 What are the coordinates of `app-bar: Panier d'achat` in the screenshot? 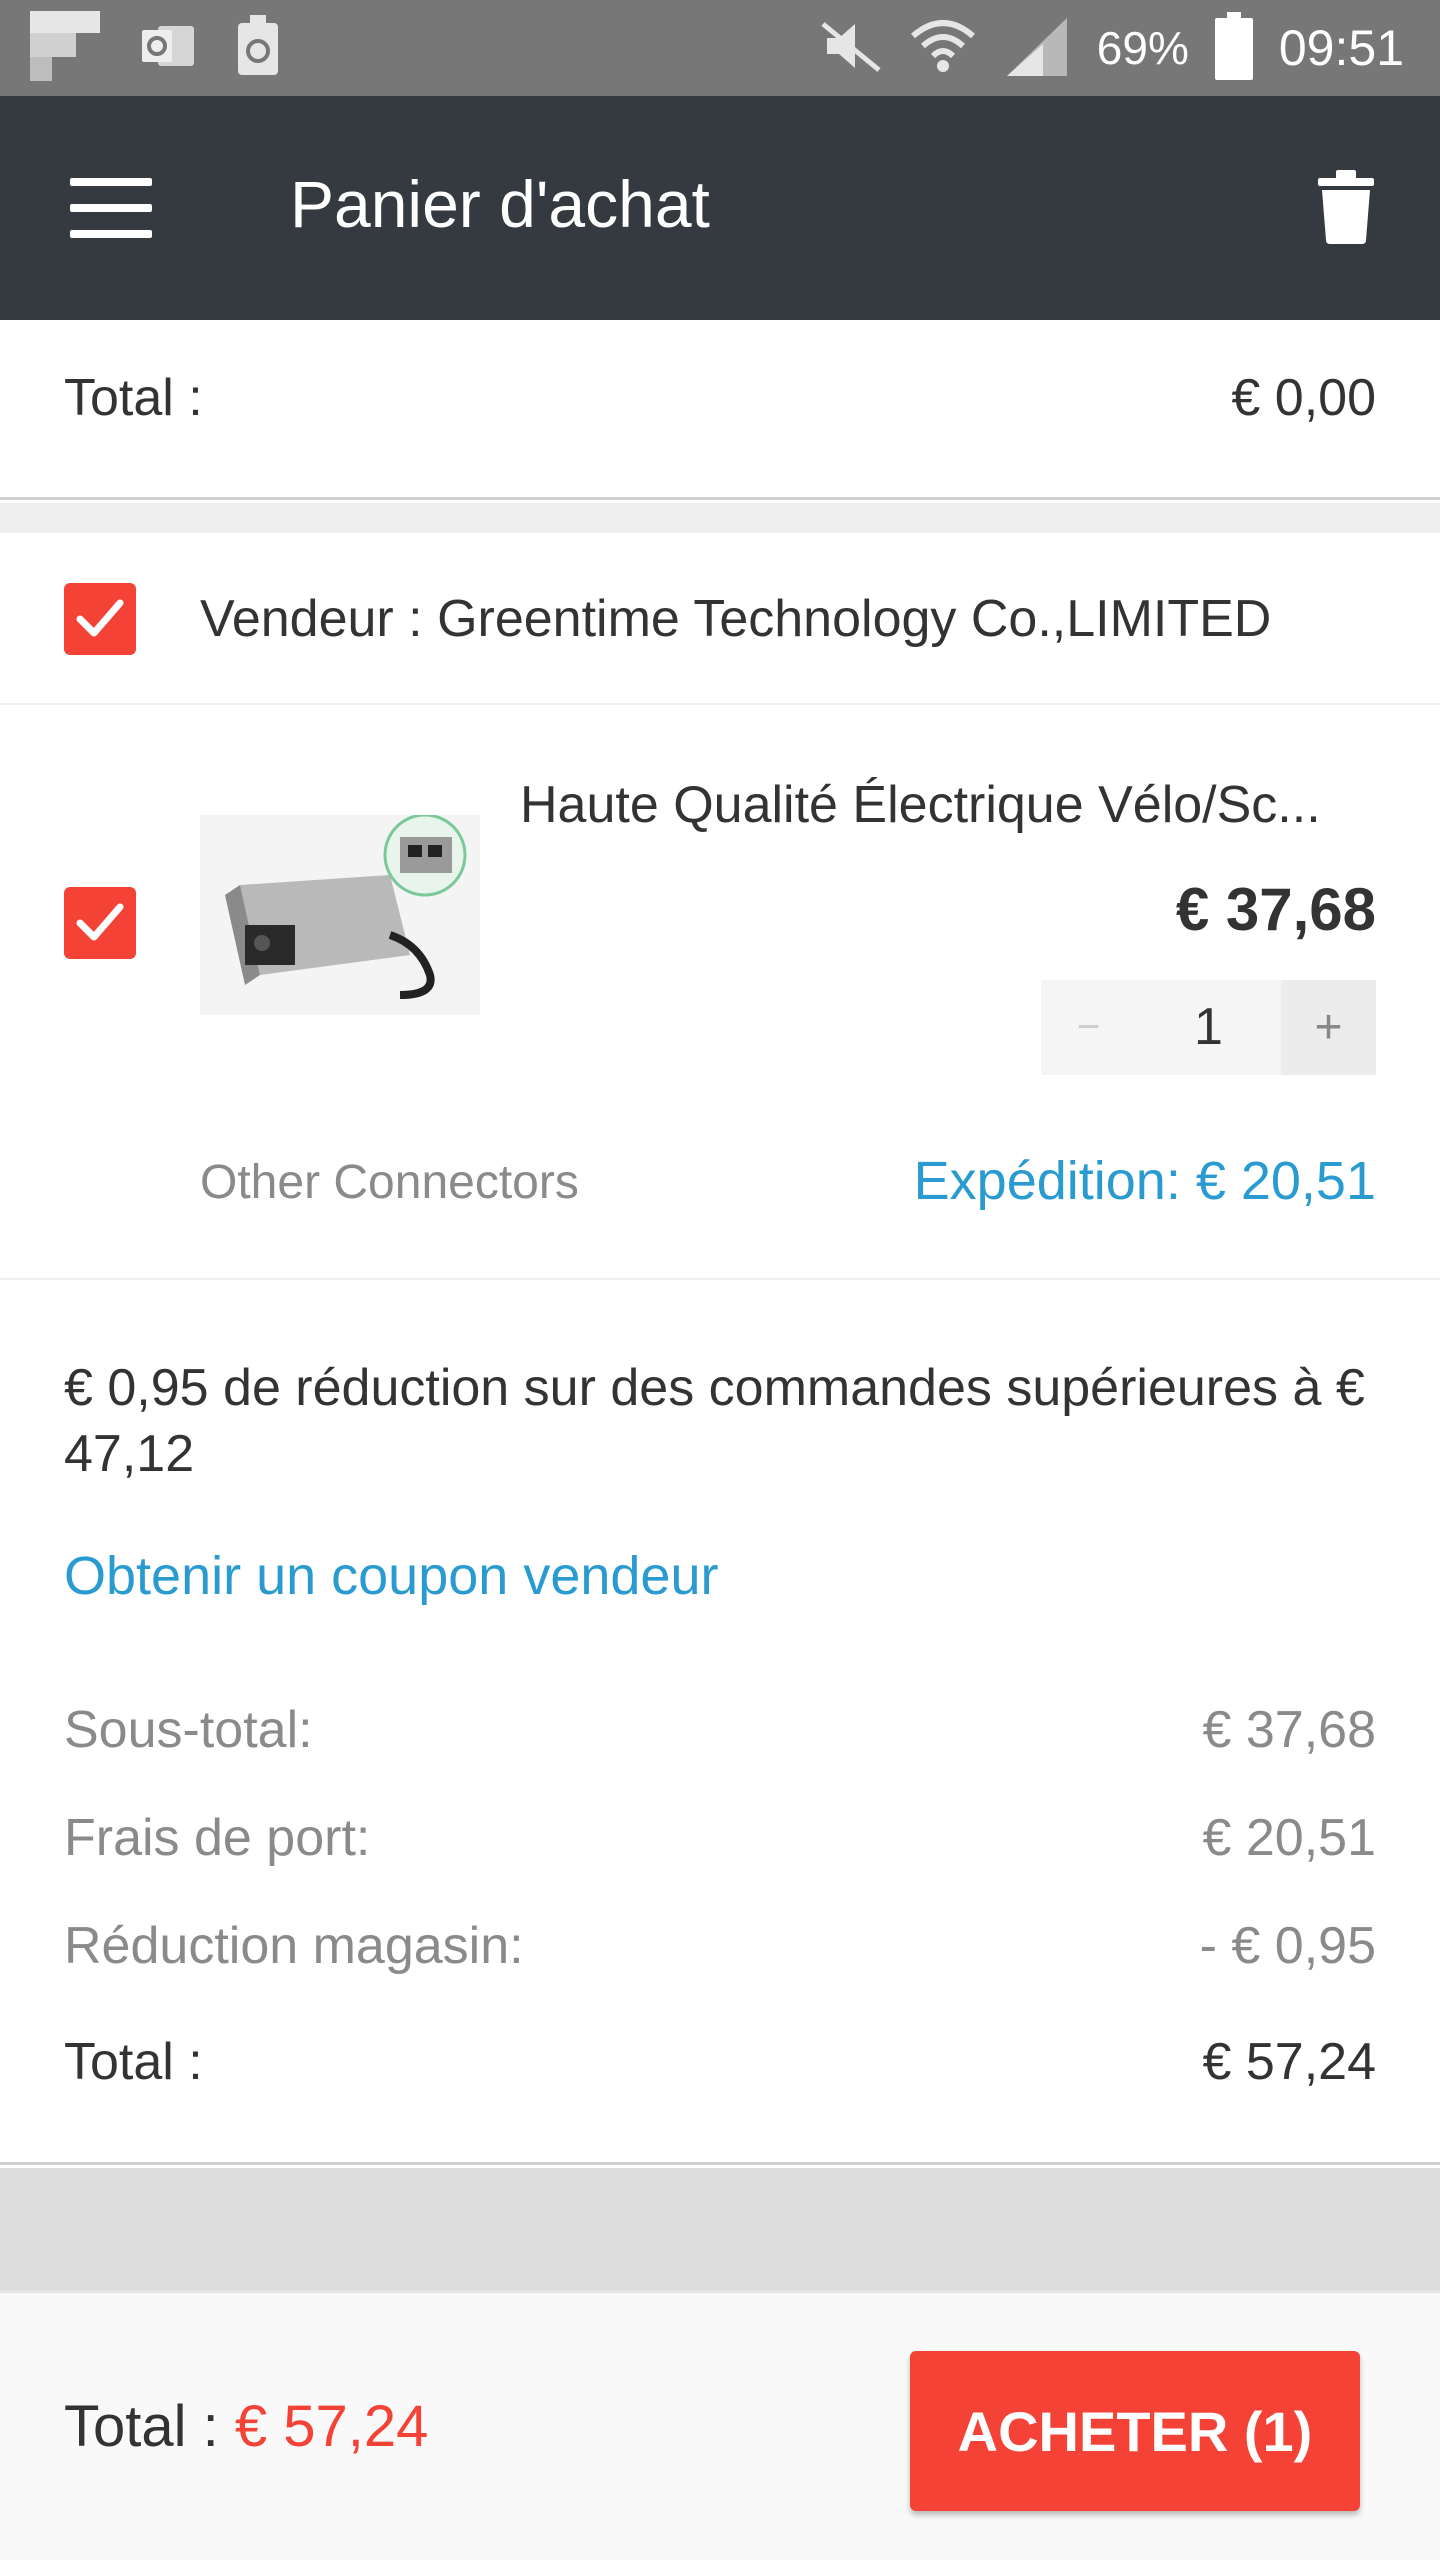 It's located at (720, 208).